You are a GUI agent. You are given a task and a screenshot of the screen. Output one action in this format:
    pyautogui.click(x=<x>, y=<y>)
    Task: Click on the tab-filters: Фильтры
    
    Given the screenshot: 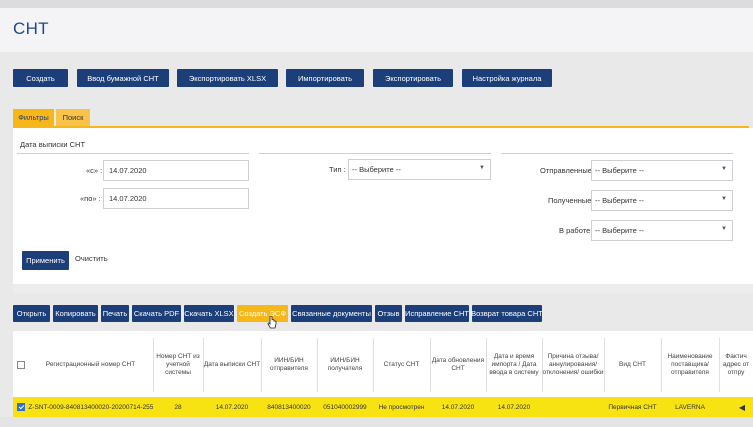 What is the action you would take?
    pyautogui.click(x=33, y=117)
    